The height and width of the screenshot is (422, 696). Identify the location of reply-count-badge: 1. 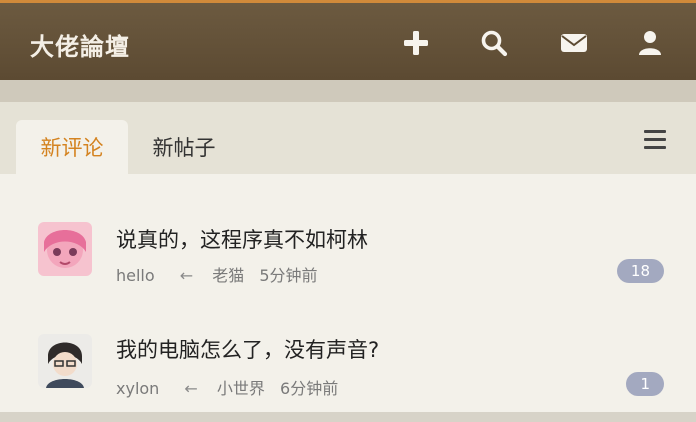
(645, 384).